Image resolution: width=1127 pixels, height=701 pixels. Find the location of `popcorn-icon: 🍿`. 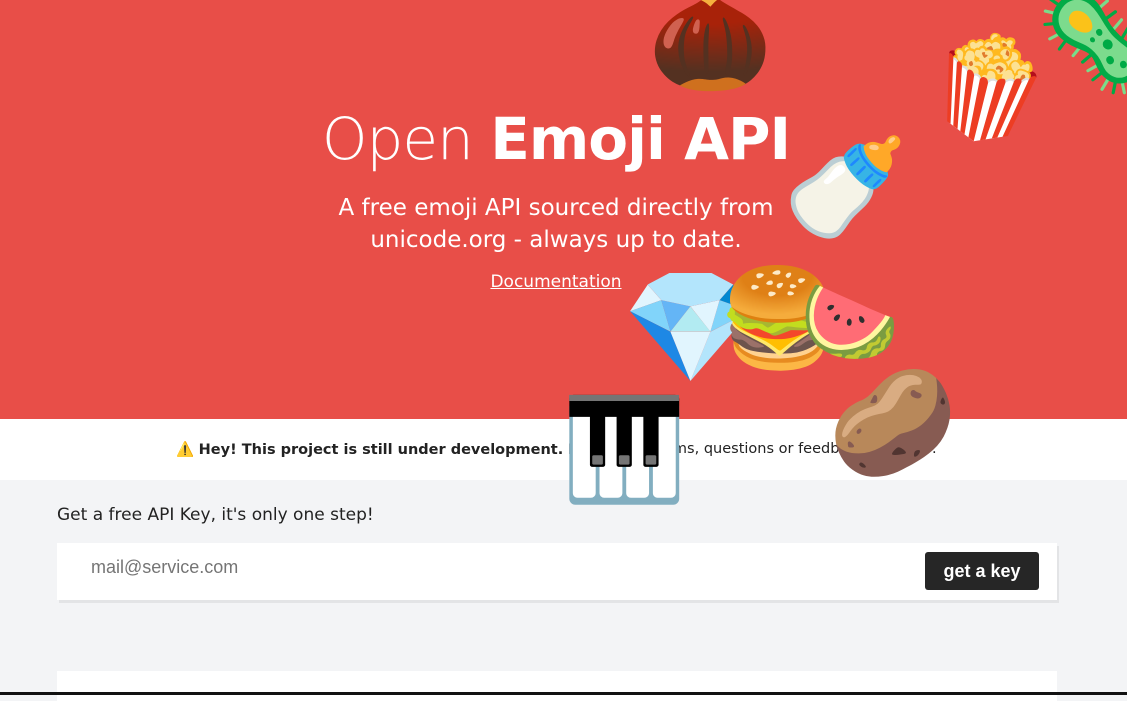

popcorn-icon: 🍿 is located at coordinates (987, 87).